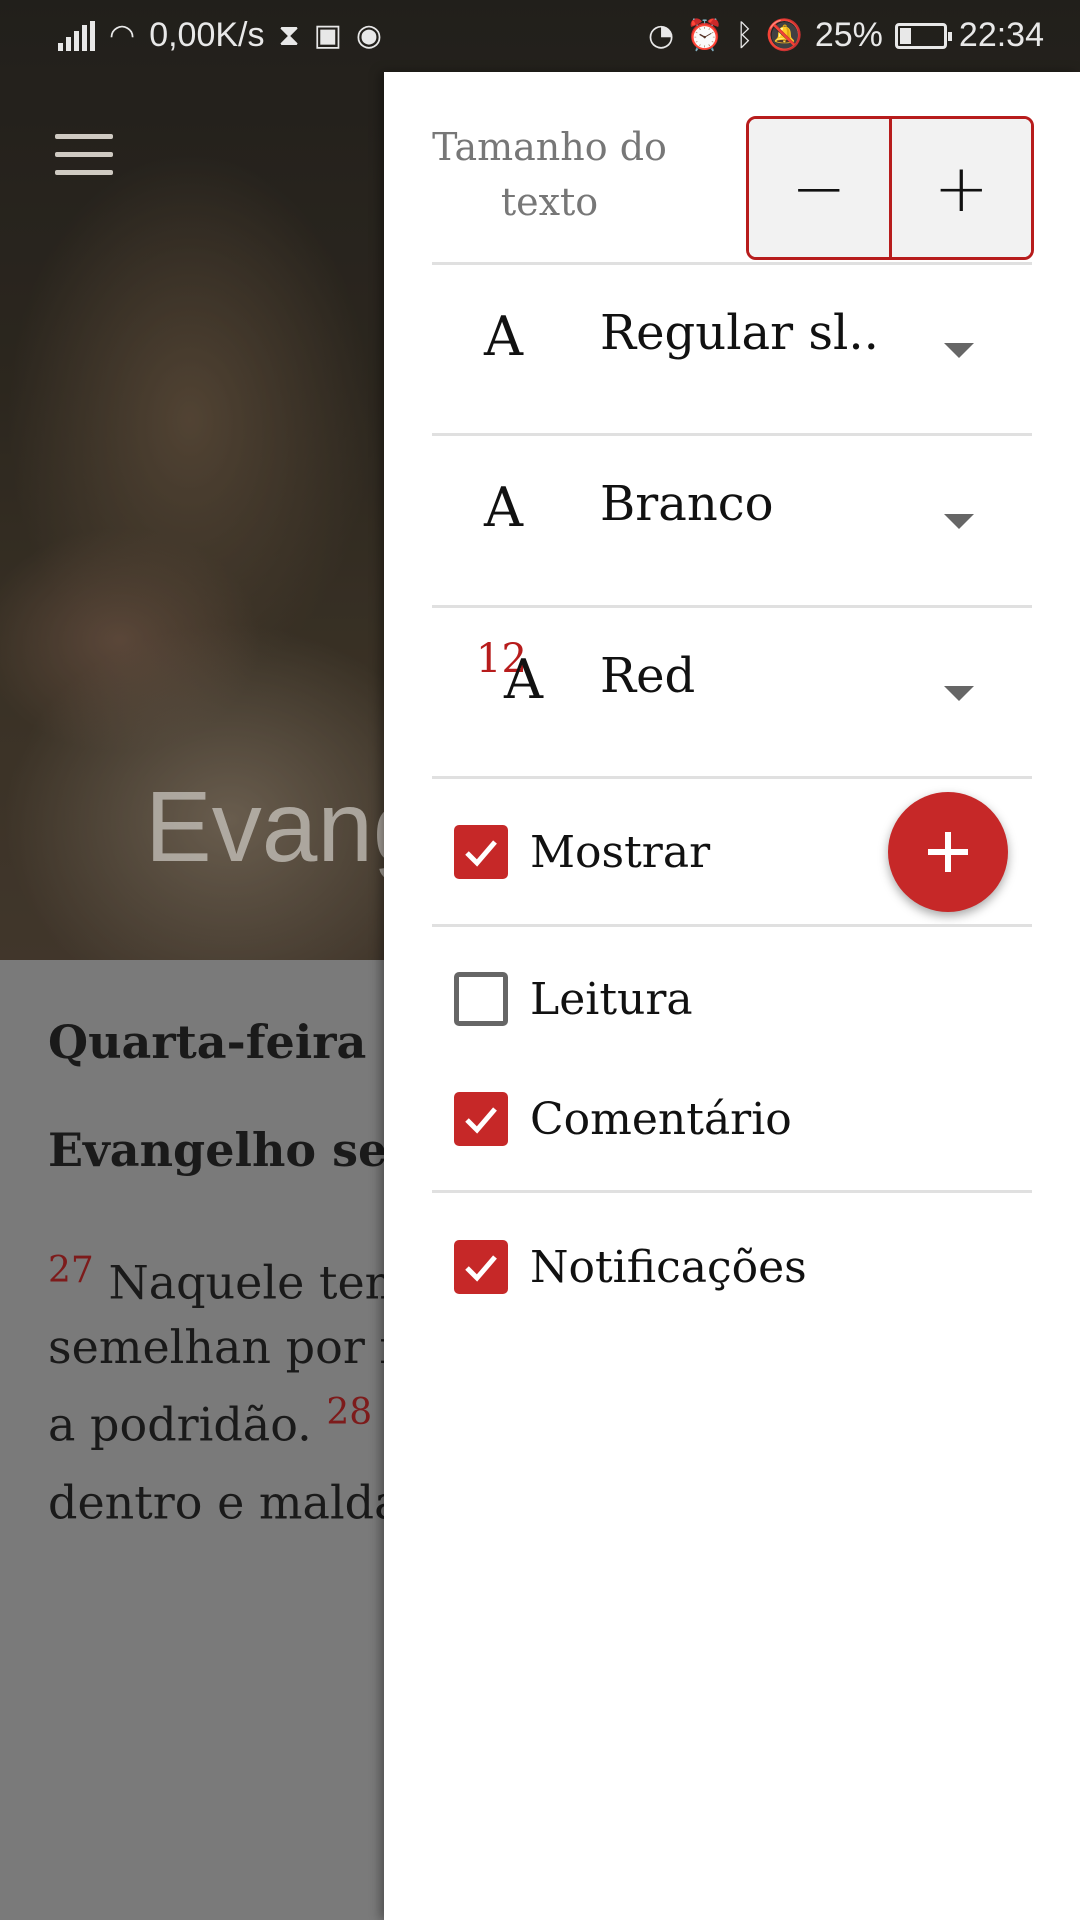 The height and width of the screenshot is (1920, 1080). I want to click on battery-percent: 25%, so click(848, 35).